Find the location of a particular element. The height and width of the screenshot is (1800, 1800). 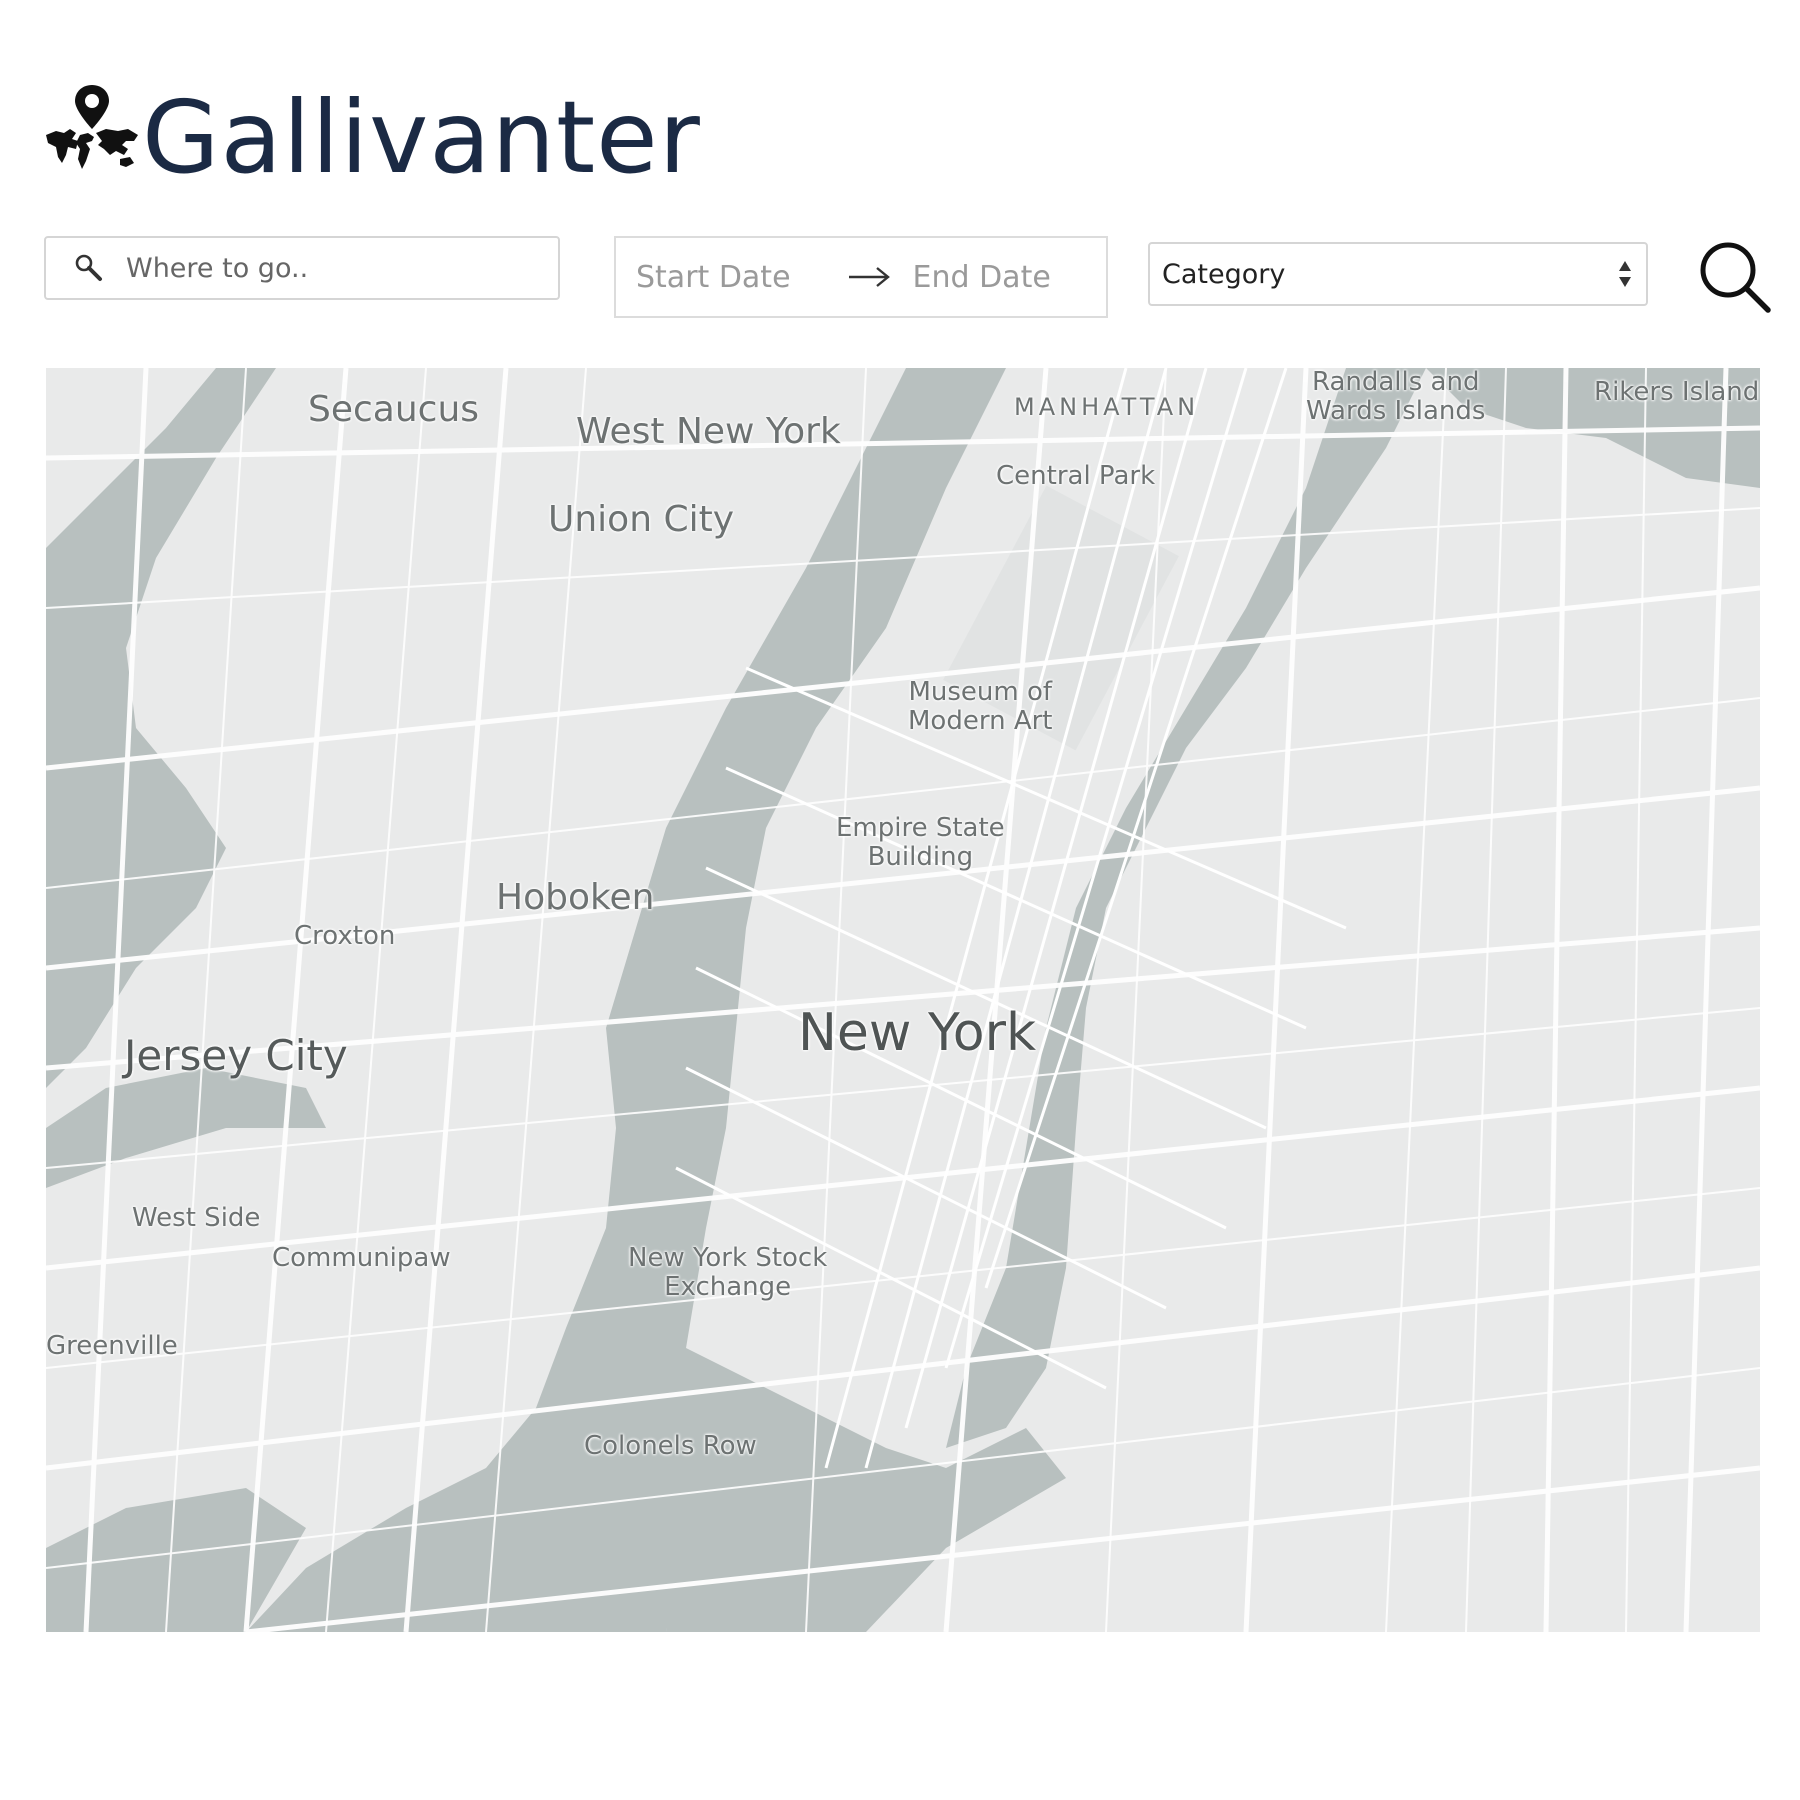

map-label-communipaw: Communipaw is located at coordinates (361, 1258).